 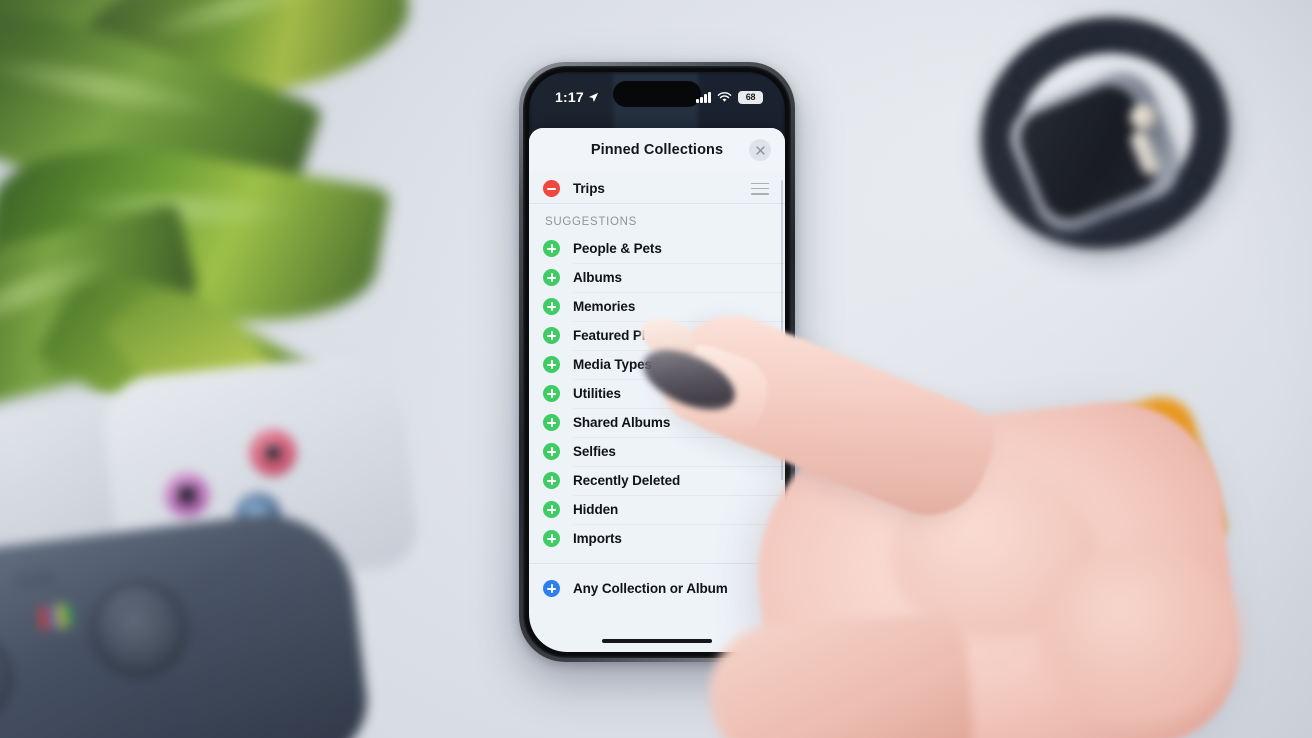 I want to click on sheet-title: Pinned Collections, so click(x=657, y=150).